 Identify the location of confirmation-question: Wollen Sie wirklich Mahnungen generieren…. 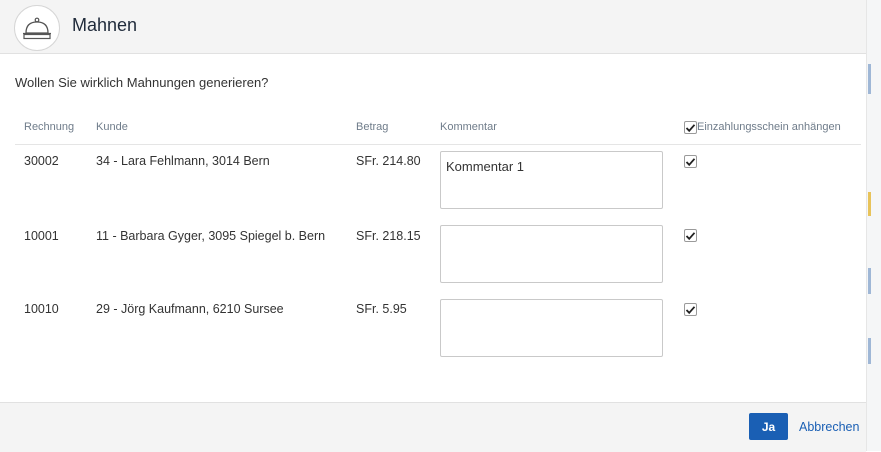
(142, 82).